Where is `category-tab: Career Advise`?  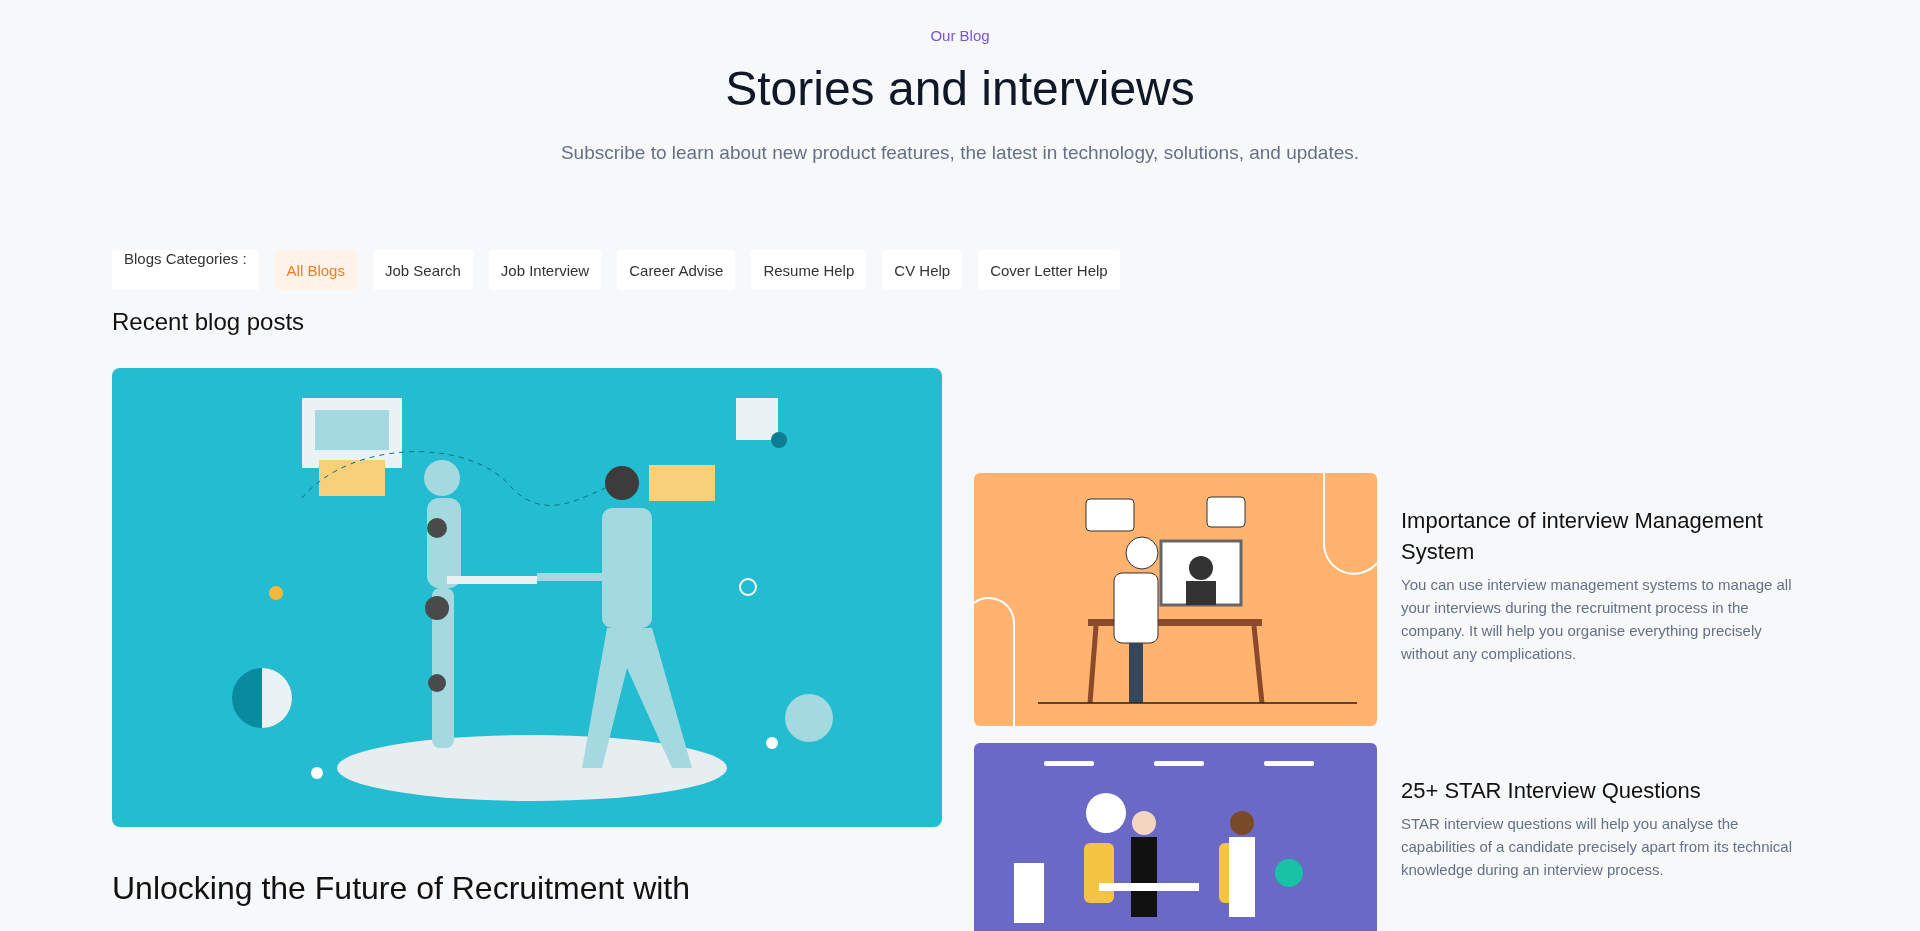 category-tab: Career Advise is located at coordinates (676, 270).